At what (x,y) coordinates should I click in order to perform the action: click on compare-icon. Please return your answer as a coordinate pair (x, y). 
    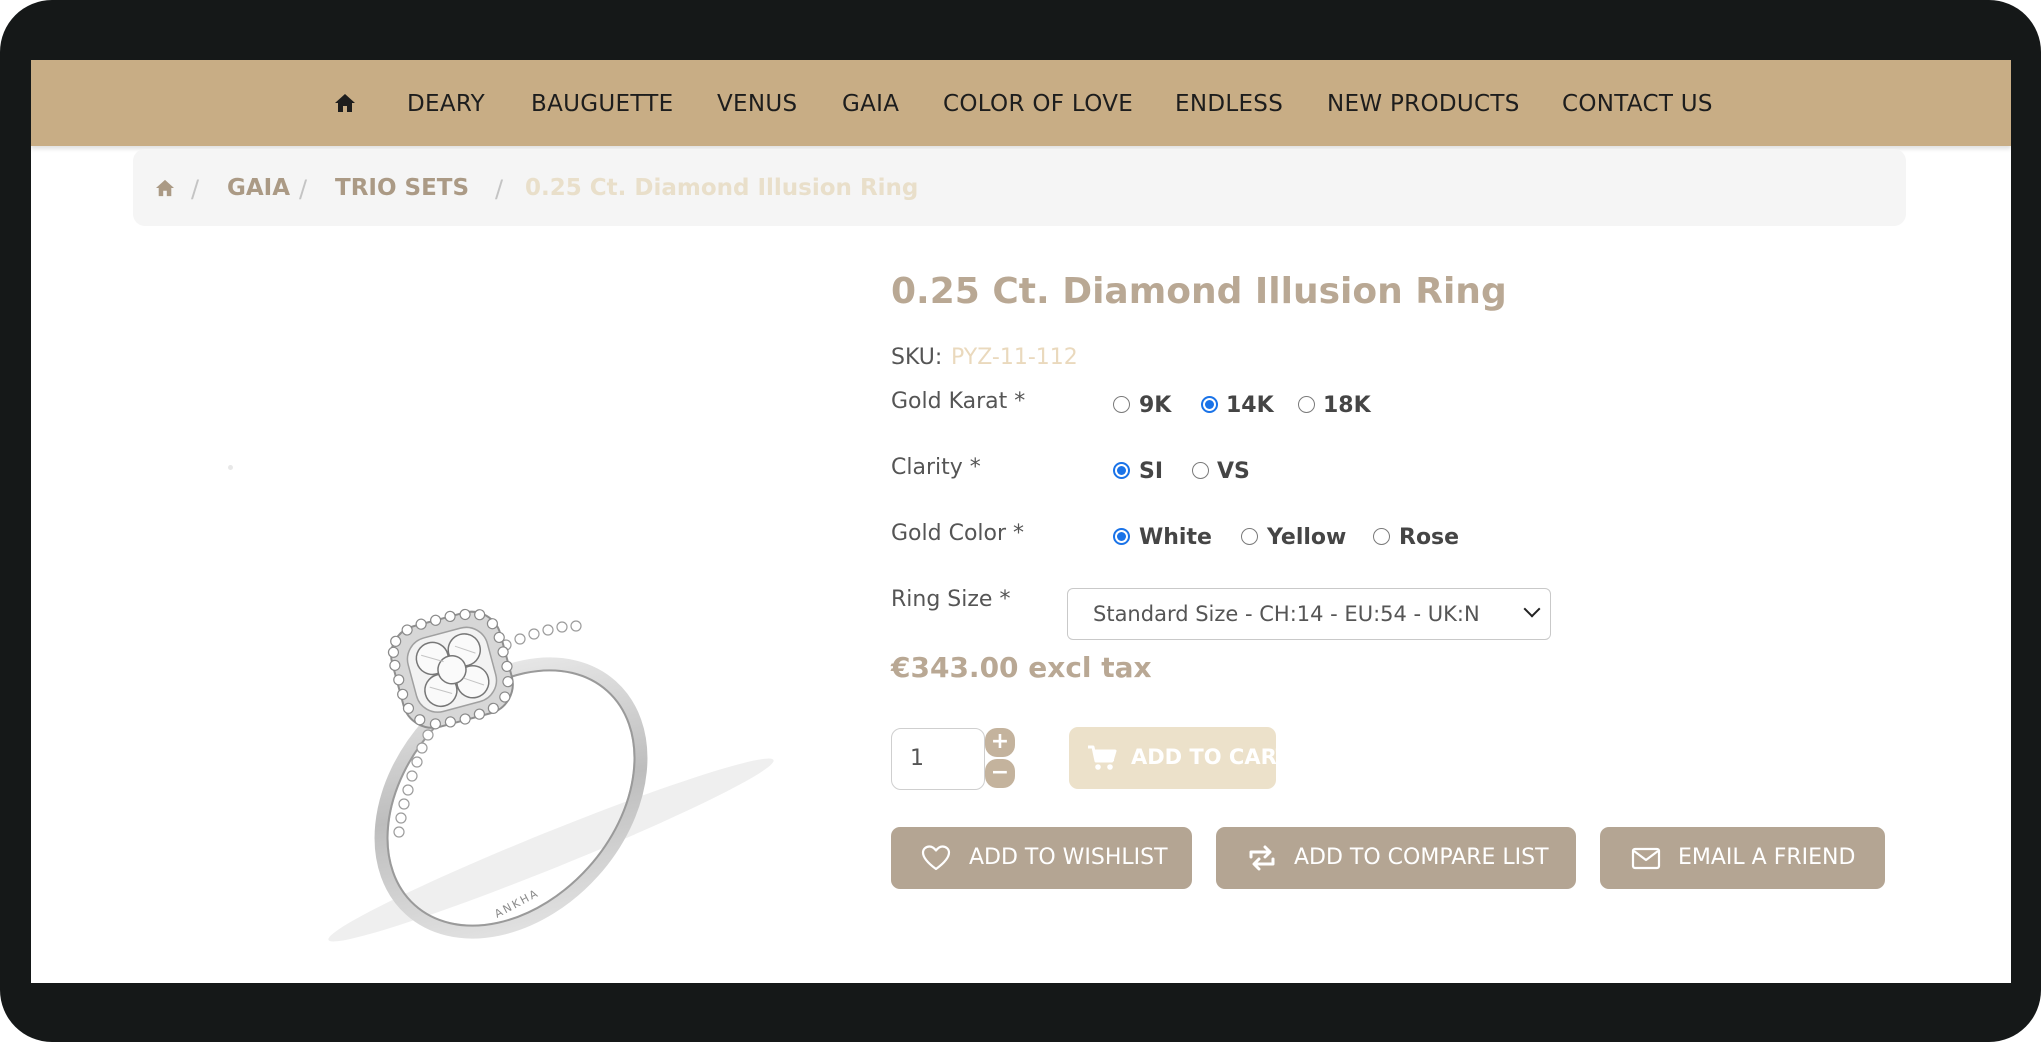
    Looking at the image, I should click on (1262, 858).